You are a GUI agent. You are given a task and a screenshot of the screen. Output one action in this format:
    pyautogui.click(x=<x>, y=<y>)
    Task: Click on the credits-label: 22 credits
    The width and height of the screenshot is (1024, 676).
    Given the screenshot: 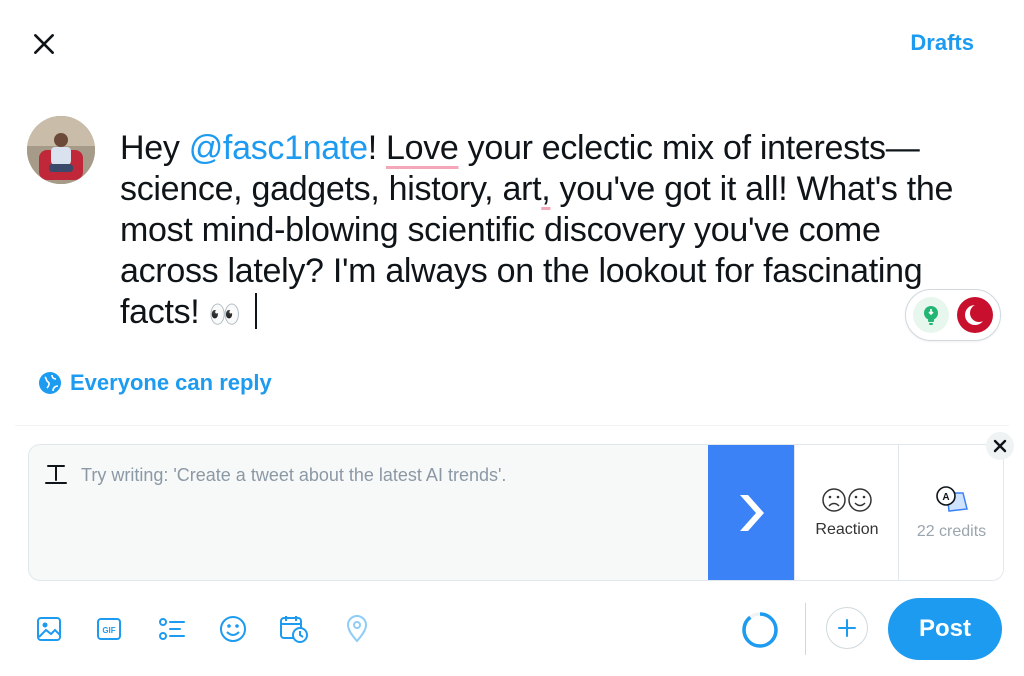 What is the action you would take?
    pyautogui.click(x=951, y=531)
    